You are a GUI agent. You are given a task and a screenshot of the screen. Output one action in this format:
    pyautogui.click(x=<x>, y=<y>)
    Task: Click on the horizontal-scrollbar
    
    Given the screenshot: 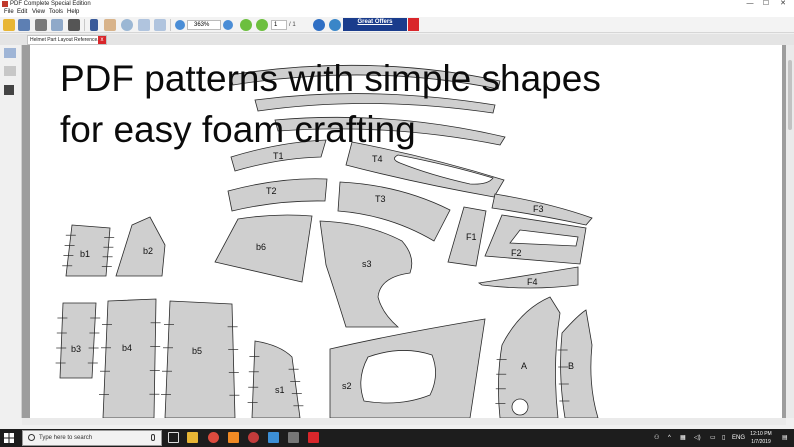 What is the action you would take?
    pyautogui.click(x=404, y=421)
    